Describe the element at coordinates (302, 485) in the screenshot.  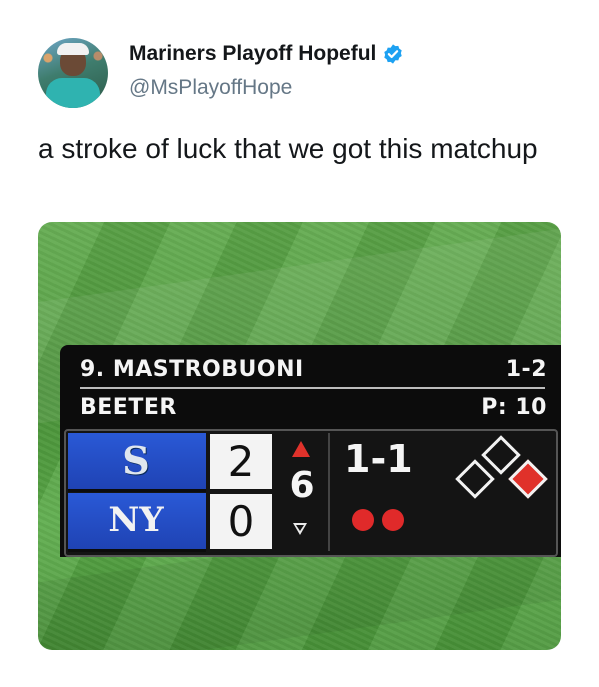
I see `inning-number: 6` at that location.